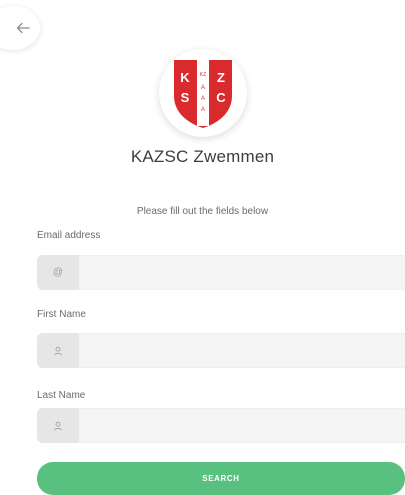 Image resolution: width=405 pixels, height=495 pixels. What do you see at coordinates (202, 211) in the screenshot?
I see `form-instructions: Please fill out the fields below` at bounding box center [202, 211].